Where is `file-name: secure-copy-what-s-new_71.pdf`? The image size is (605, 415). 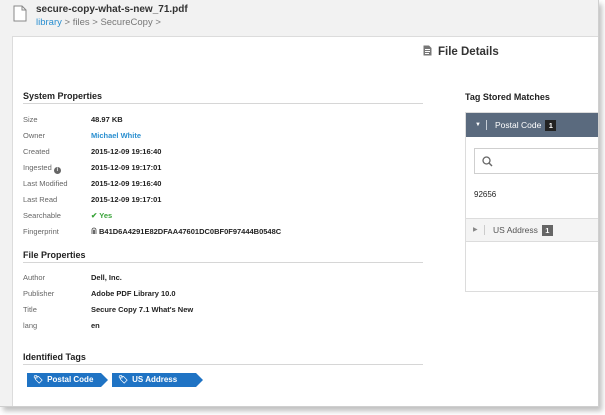
file-name: secure-copy-what-s-new_71.pdf is located at coordinates (112, 9).